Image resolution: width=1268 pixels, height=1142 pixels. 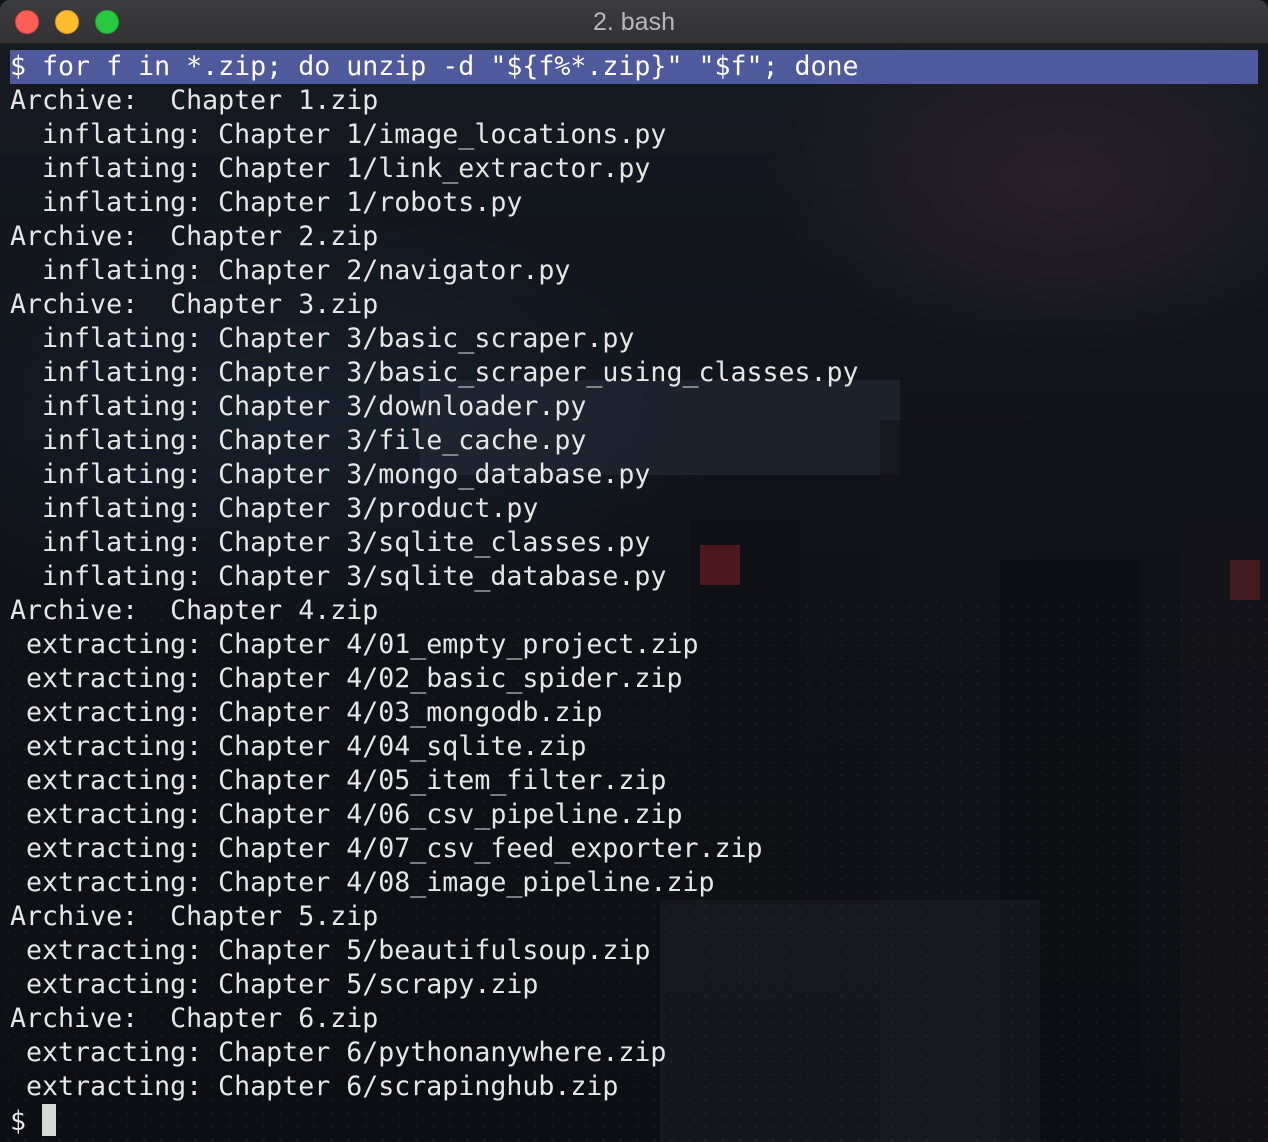 What do you see at coordinates (314, 1086) in the screenshot?
I see `output-line: extracting: Chapter 6/scrapinghub.zip` at bounding box center [314, 1086].